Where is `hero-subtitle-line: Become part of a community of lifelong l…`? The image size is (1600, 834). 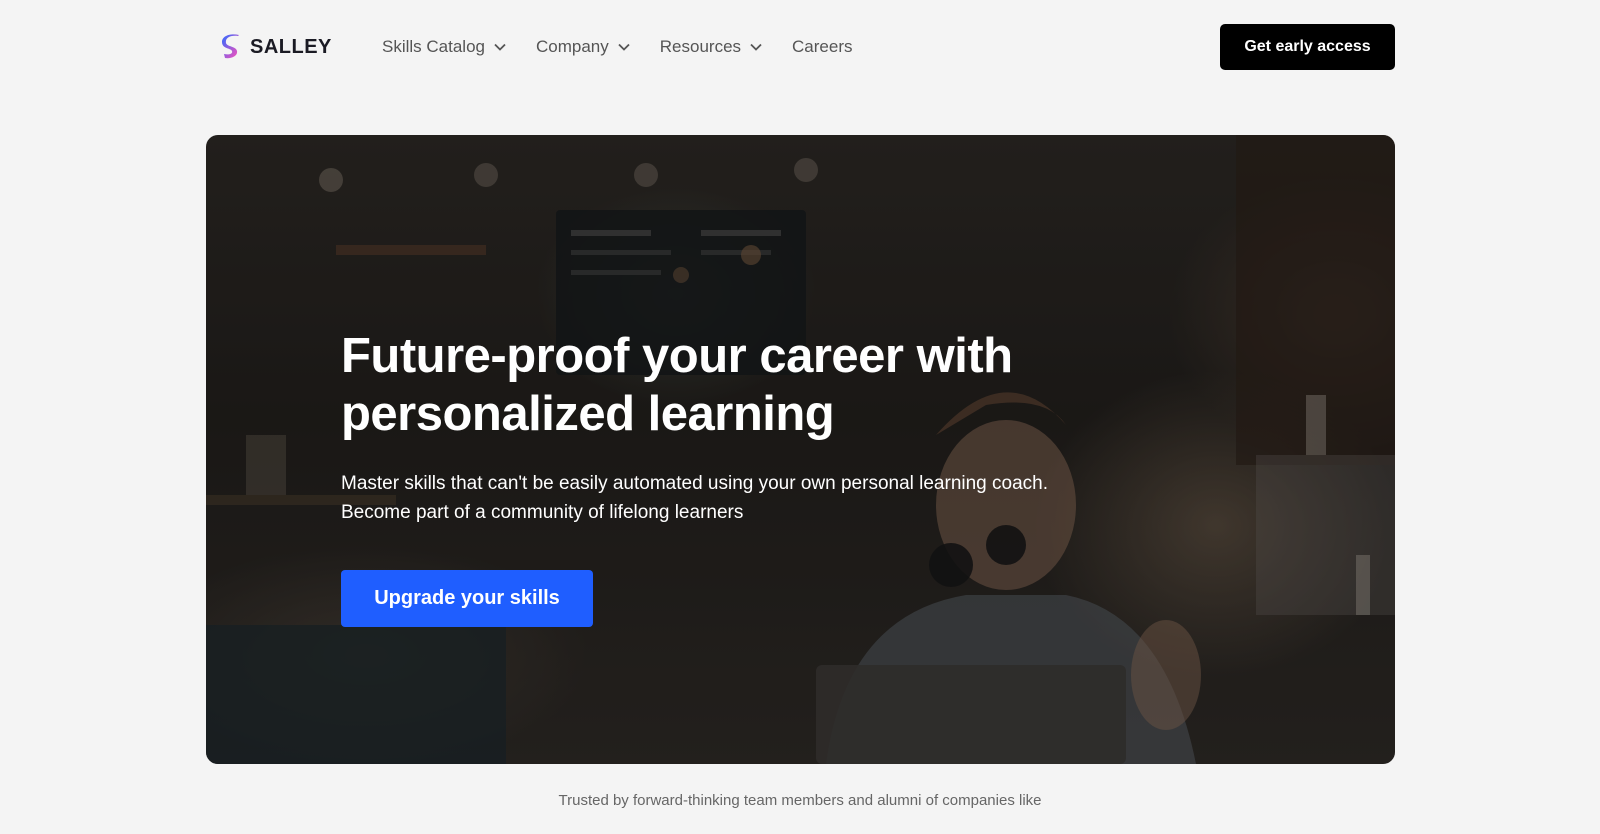
hero-subtitle-line: Become part of a community of lifelong l… is located at coordinates (542, 512).